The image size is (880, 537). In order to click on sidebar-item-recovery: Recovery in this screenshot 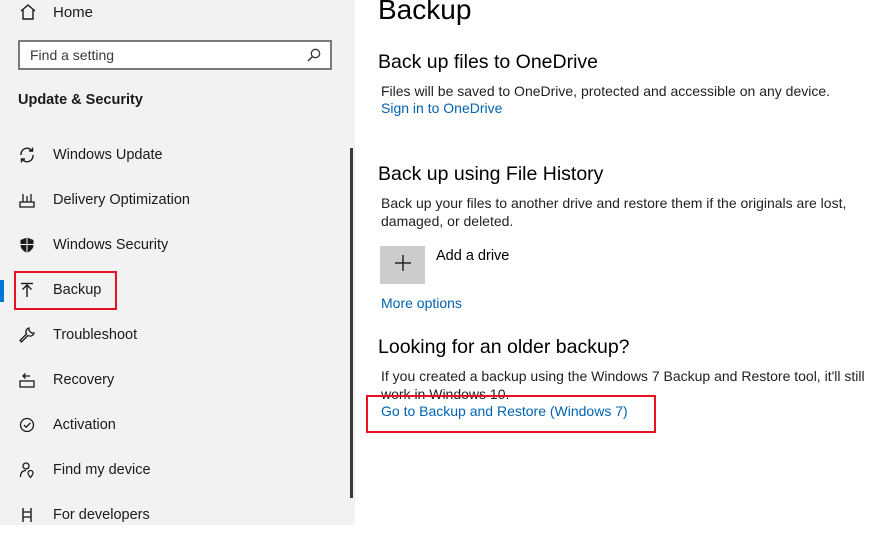, I will do `click(175, 379)`.